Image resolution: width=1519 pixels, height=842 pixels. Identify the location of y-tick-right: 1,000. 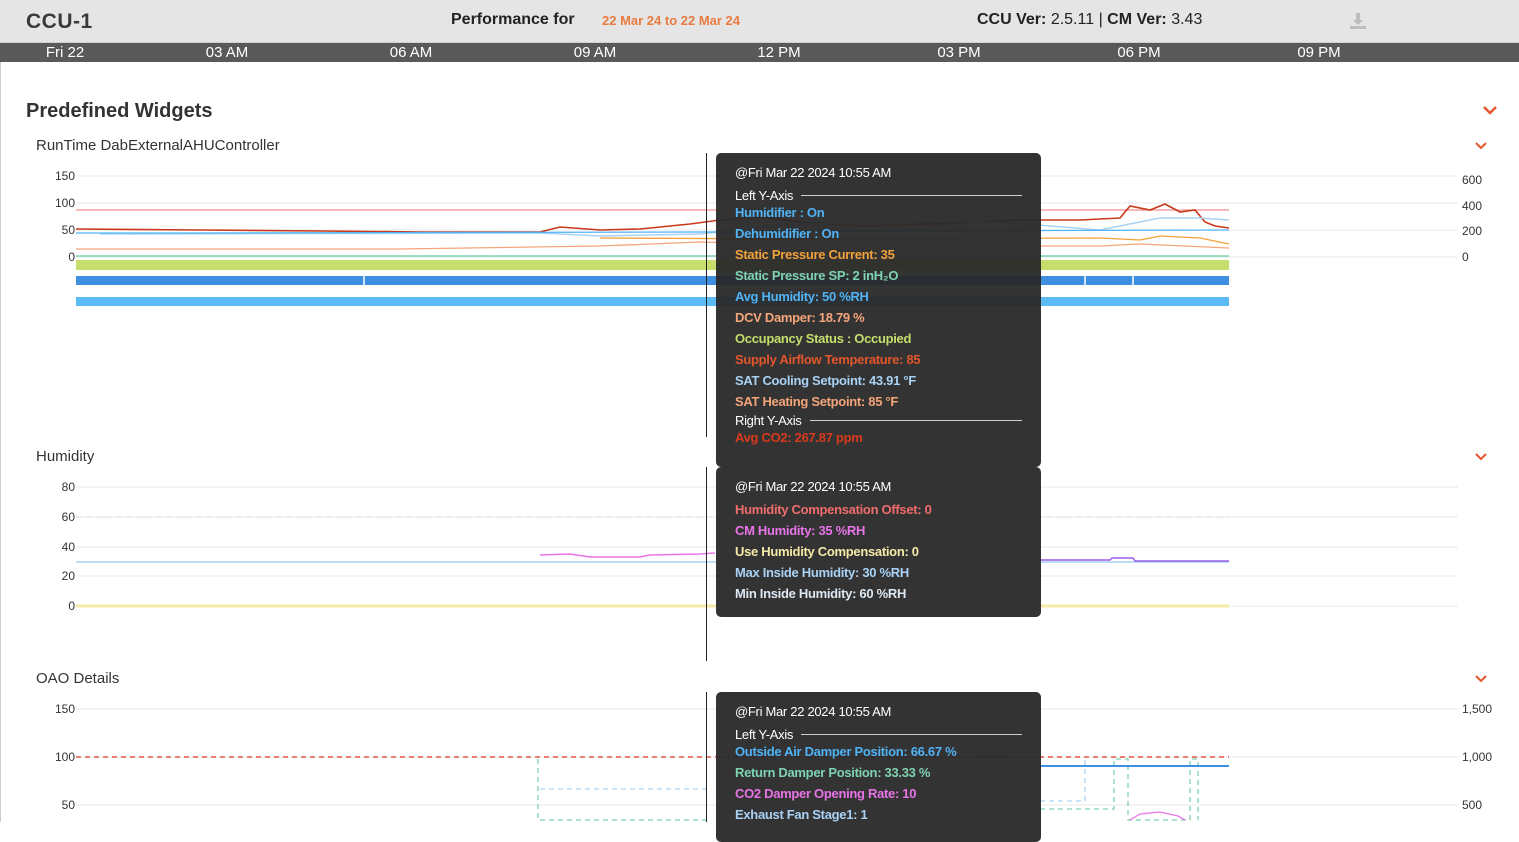
(1477, 757).